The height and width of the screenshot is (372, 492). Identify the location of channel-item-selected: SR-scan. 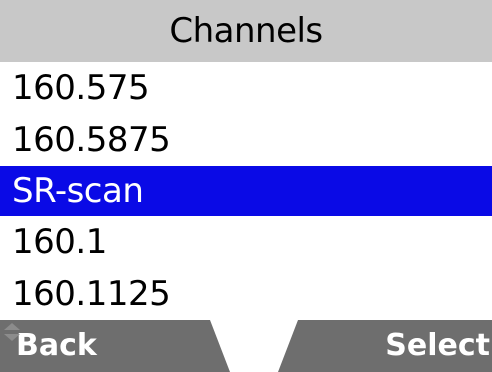
(246, 191).